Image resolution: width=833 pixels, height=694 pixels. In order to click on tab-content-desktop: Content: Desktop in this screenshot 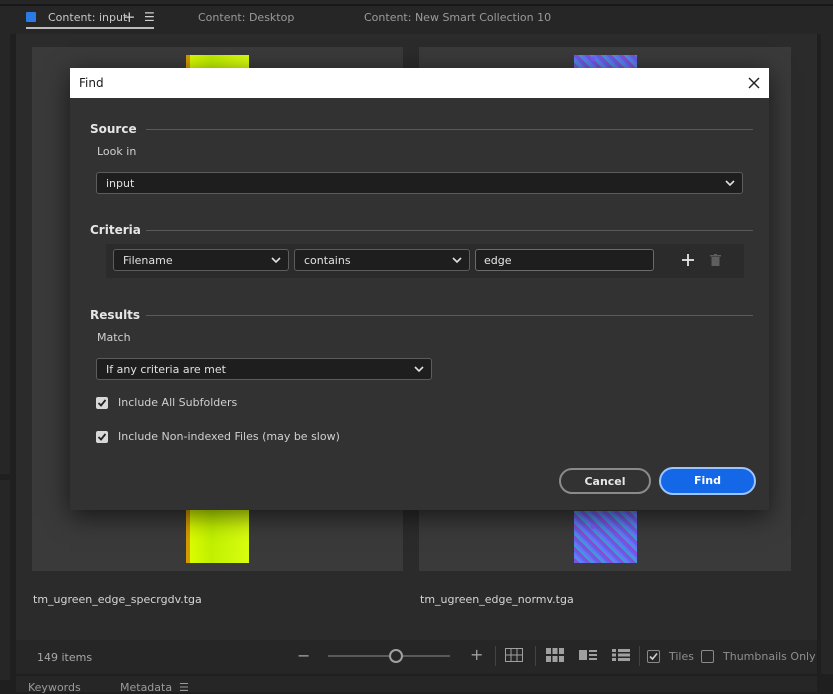, I will do `click(246, 17)`.